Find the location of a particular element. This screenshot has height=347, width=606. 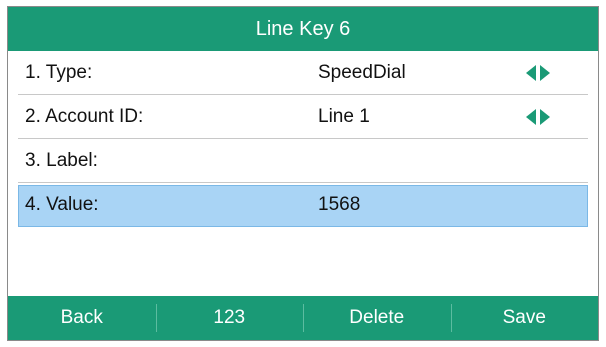

account-id-value: Line 1 is located at coordinates (344, 116).